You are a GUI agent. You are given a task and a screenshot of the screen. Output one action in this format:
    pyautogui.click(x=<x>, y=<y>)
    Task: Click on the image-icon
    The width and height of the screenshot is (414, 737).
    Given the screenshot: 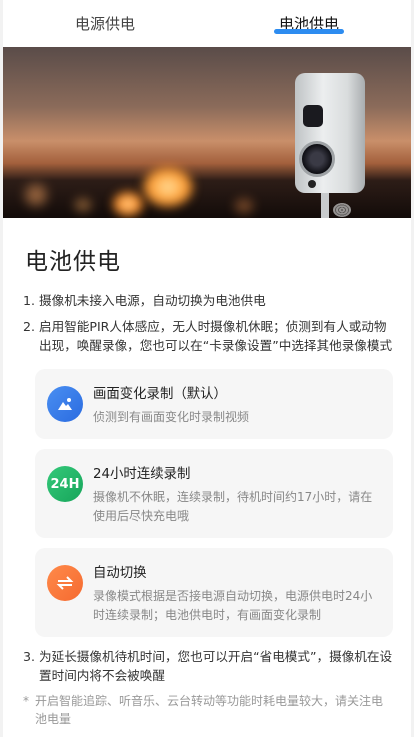 What is the action you would take?
    pyautogui.click(x=65, y=404)
    